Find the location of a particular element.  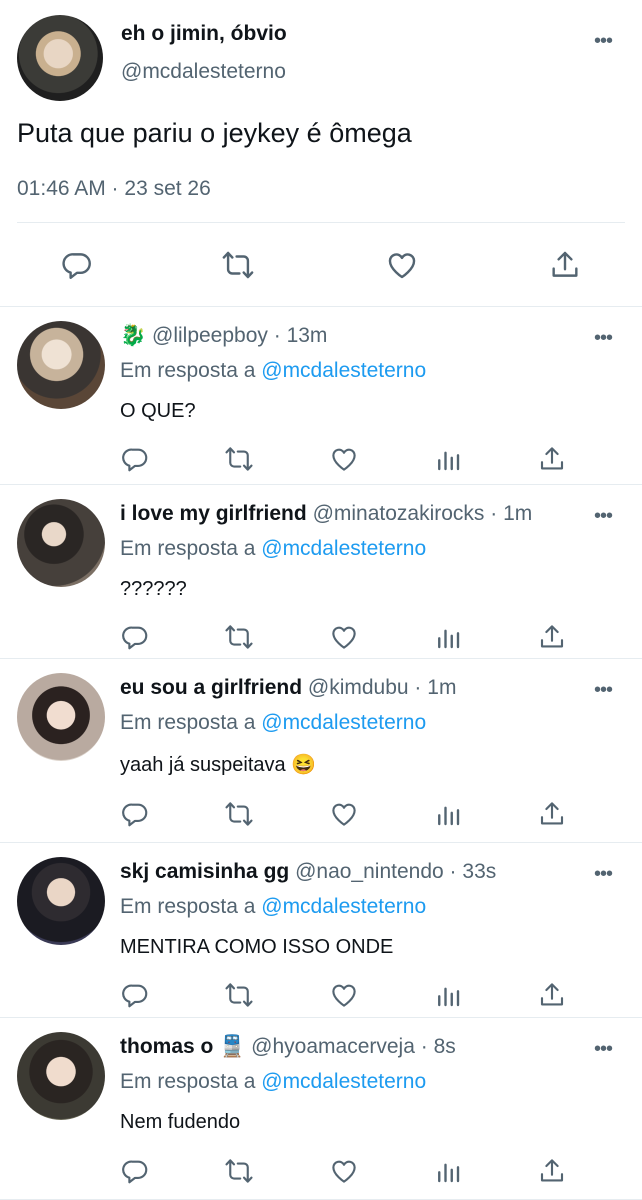

author-name: eh o jimin, óbvio is located at coordinates (204, 34).